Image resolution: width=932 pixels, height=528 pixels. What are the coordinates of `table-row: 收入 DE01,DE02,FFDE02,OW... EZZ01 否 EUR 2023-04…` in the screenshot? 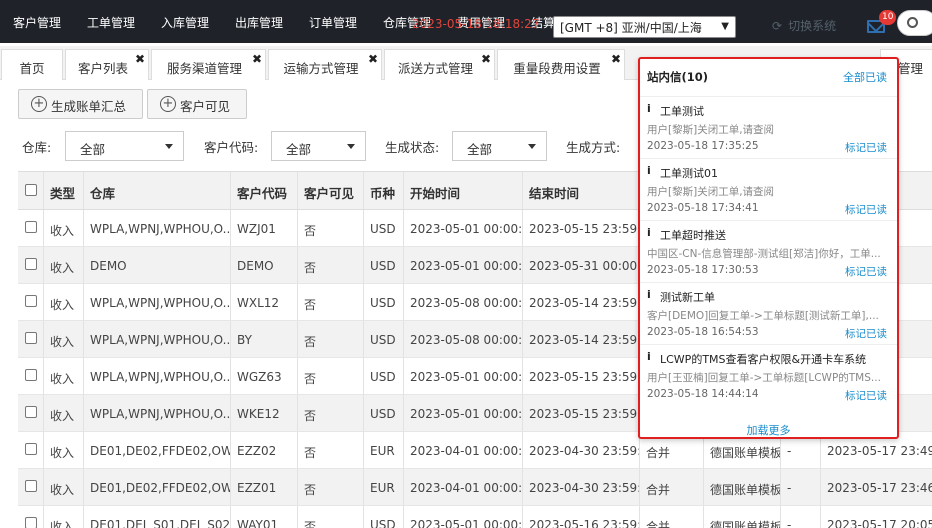 It's located at (475, 487).